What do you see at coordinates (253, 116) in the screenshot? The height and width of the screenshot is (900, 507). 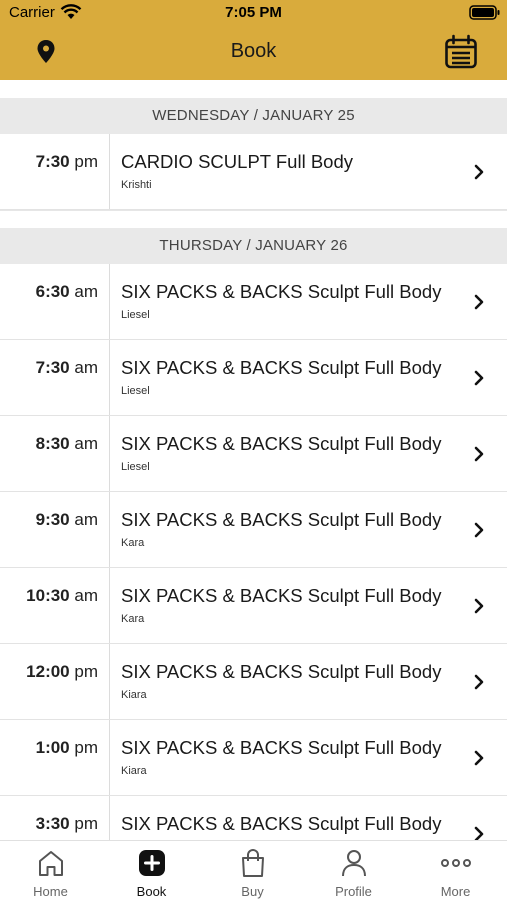 I see `day-header: WEDNESDAY / JANUARY 25` at bounding box center [253, 116].